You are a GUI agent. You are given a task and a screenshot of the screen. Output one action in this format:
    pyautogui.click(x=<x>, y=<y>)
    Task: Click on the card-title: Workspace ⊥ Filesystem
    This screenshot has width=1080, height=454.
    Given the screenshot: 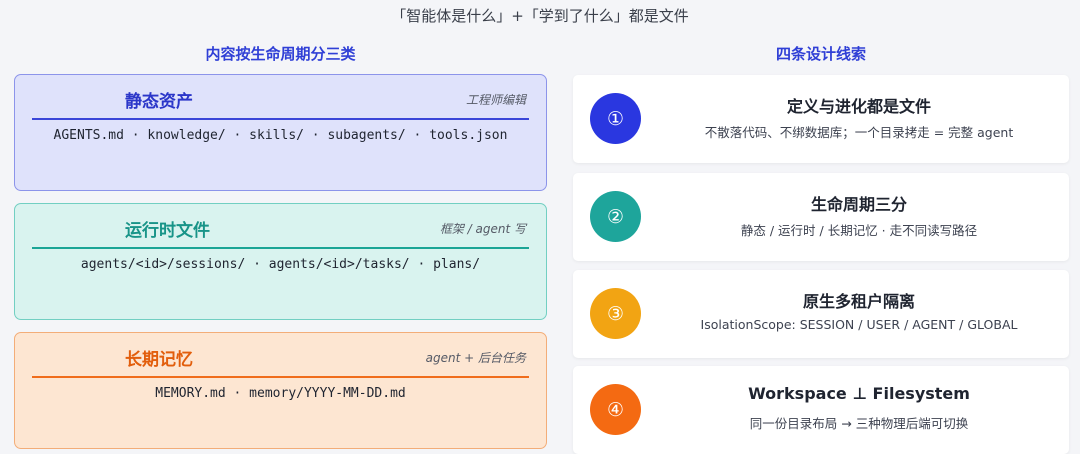 What is the action you would take?
    pyautogui.click(x=859, y=393)
    